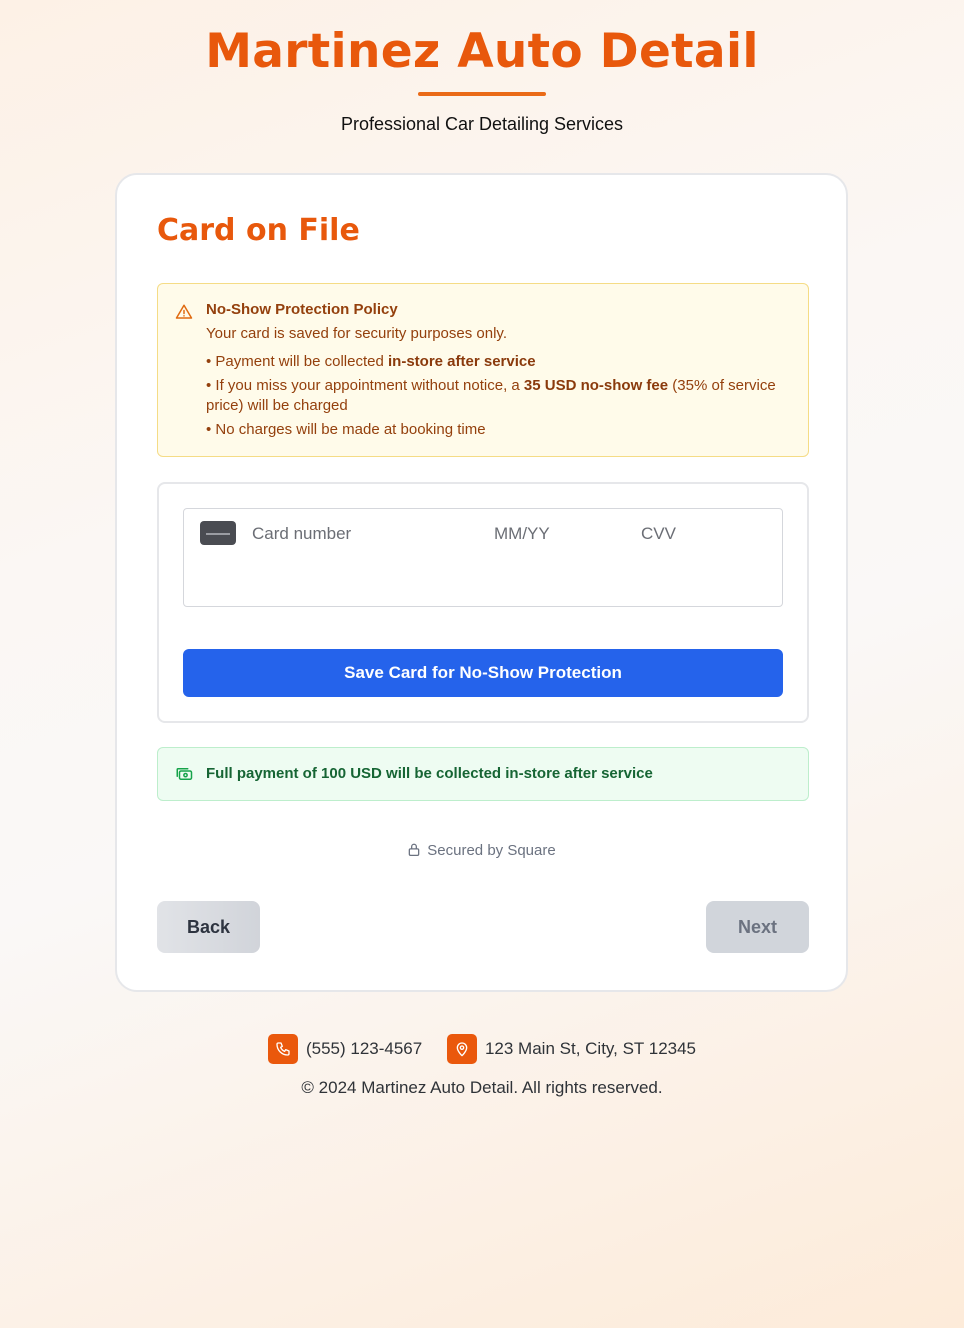  I want to click on phone-contact: (555) 123-4567, so click(345, 1049).